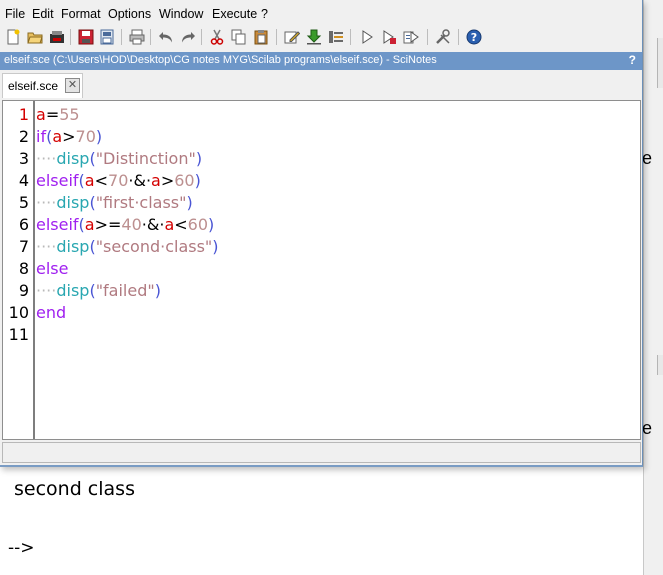  I want to click on code-line: end, so click(51, 312).